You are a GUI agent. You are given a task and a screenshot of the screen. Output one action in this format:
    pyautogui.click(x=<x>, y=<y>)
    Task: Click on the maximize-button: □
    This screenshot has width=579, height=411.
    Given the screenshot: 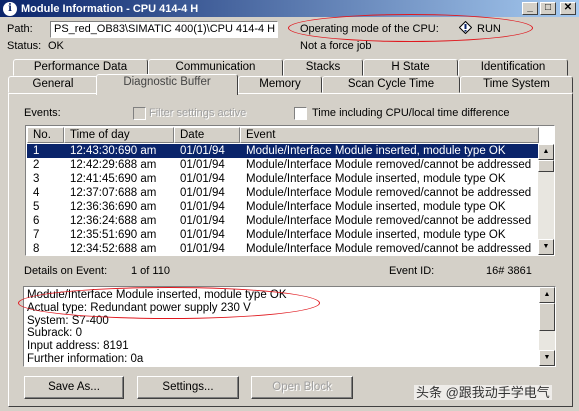 What is the action you would take?
    pyautogui.click(x=548, y=8)
    